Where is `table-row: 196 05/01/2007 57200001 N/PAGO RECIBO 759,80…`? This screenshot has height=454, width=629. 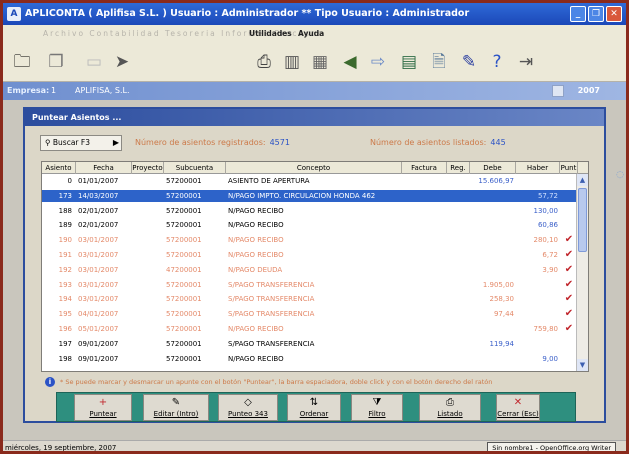 table-row: 196 05/01/2007 57200001 N/PAGO RECIBO 759,80… is located at coordinates (310, 329).